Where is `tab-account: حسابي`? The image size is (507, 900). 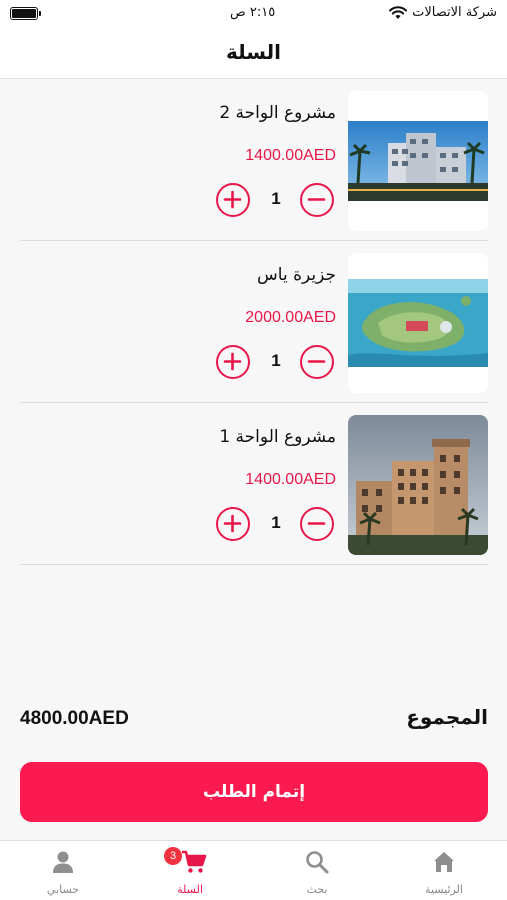
tab-account: حسابي is located at coordinates (63, 870).